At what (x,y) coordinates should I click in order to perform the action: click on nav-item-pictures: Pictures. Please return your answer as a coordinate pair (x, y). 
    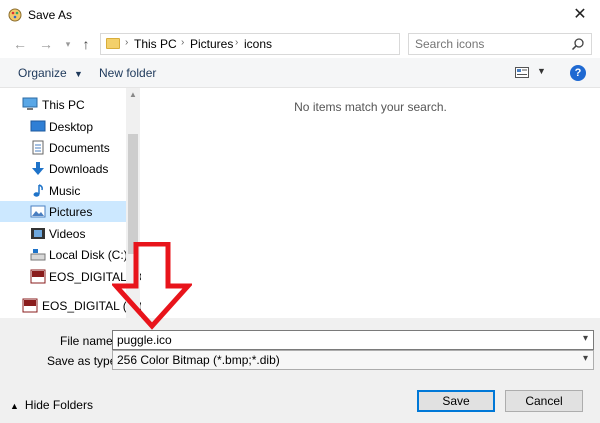
    Looking at the image, I should click on (63, 211).